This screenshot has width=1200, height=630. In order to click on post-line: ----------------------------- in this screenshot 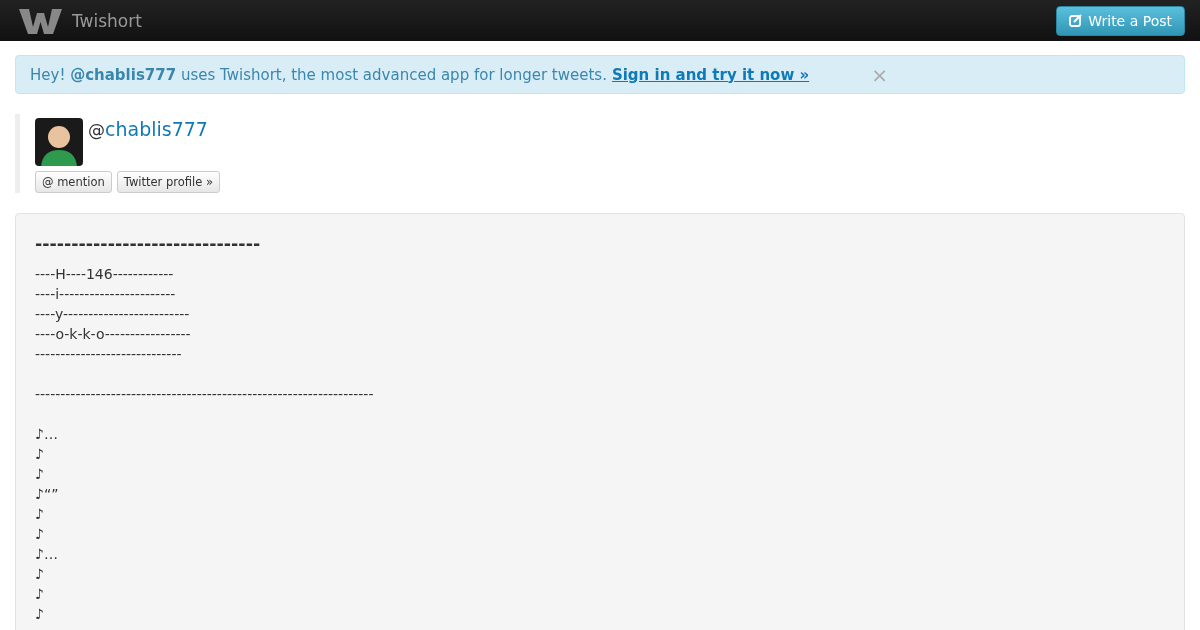, I will do `click(109, 354)`.